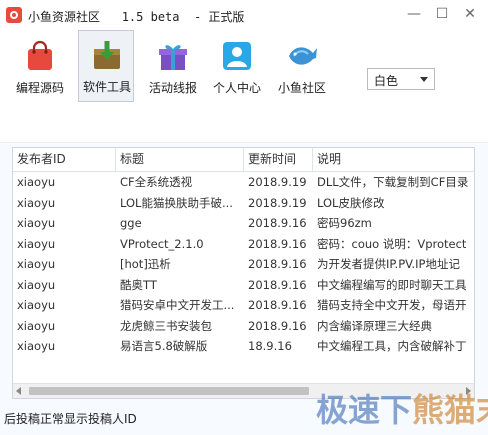 The height and width of the screenshot is (435, 488). Describe the element at coordinates (388, 264) in the screenshot. I see `cell-description: 为开发者提供IP.PV.IP地址记` at that location.